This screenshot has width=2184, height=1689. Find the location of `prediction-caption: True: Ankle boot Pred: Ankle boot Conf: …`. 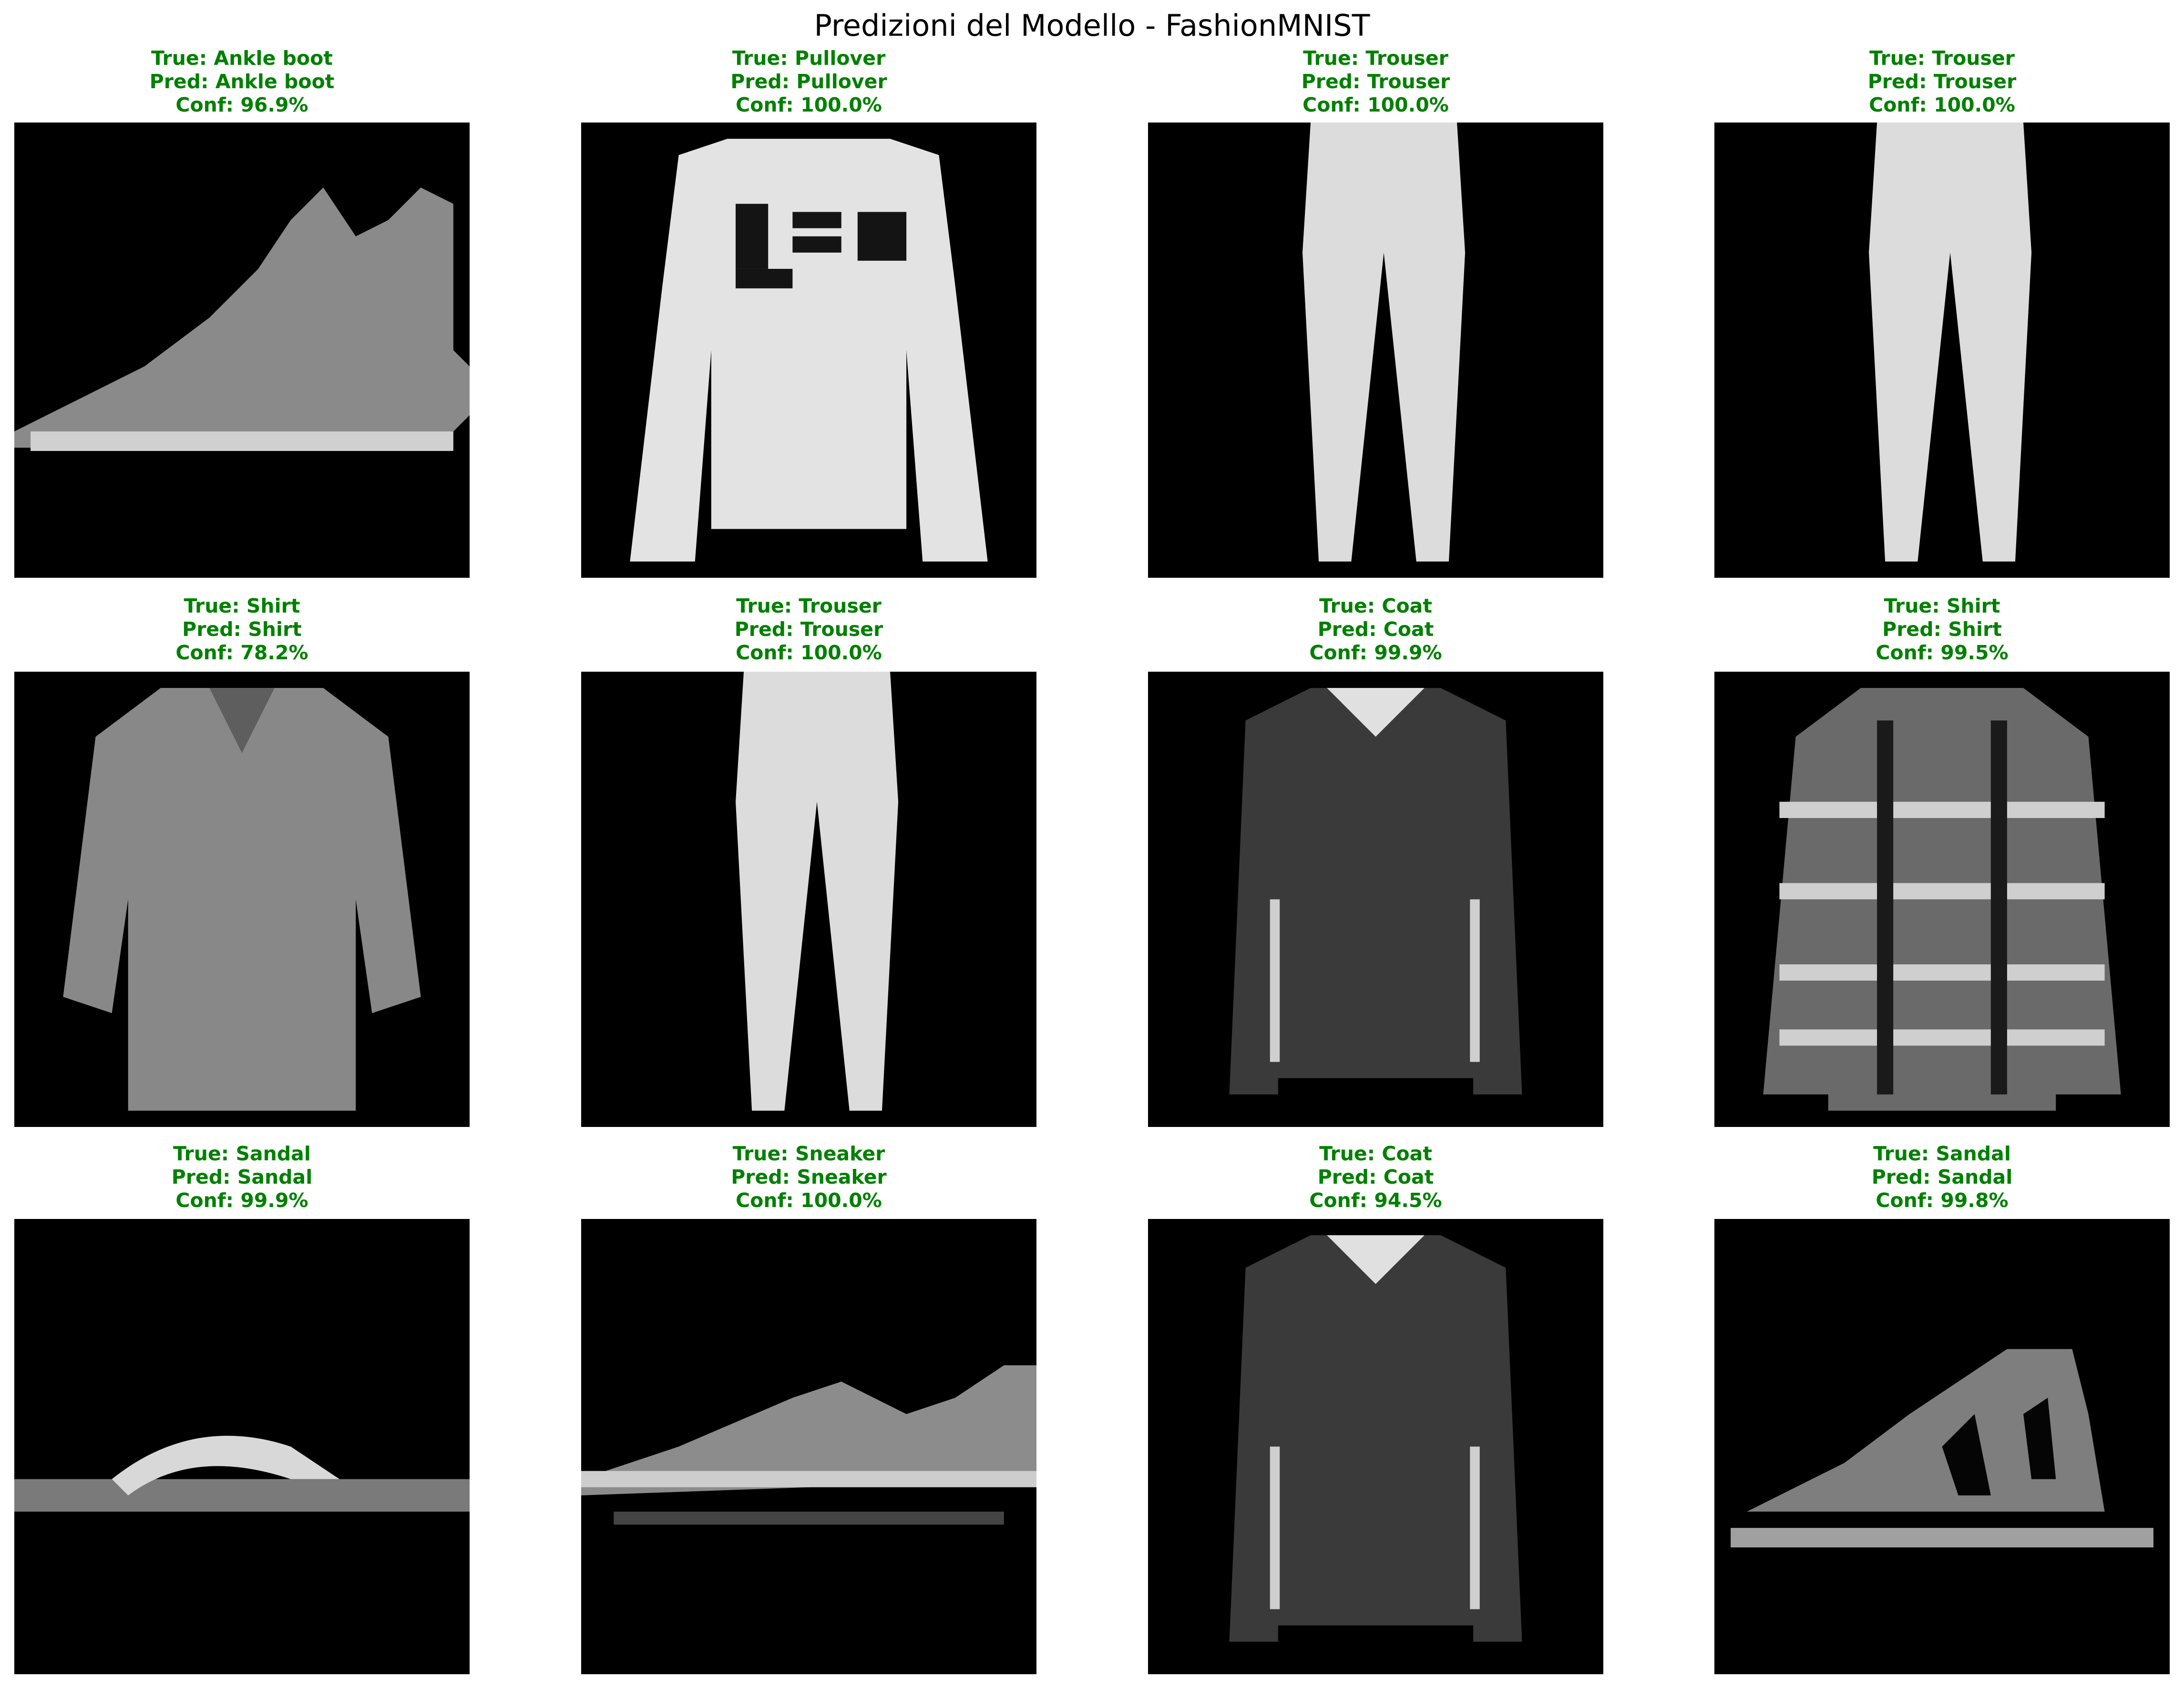

prediction-caption: True: Ankle boot Pred: Ankle boot Conf: … is located at coordinates (242, 82).